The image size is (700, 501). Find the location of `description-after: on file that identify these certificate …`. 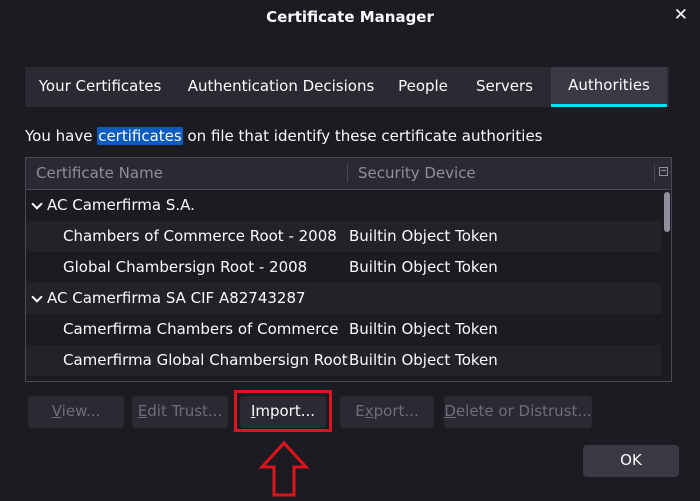

description-after: on file that identify these certificate … is located at coordinates (362, 136).